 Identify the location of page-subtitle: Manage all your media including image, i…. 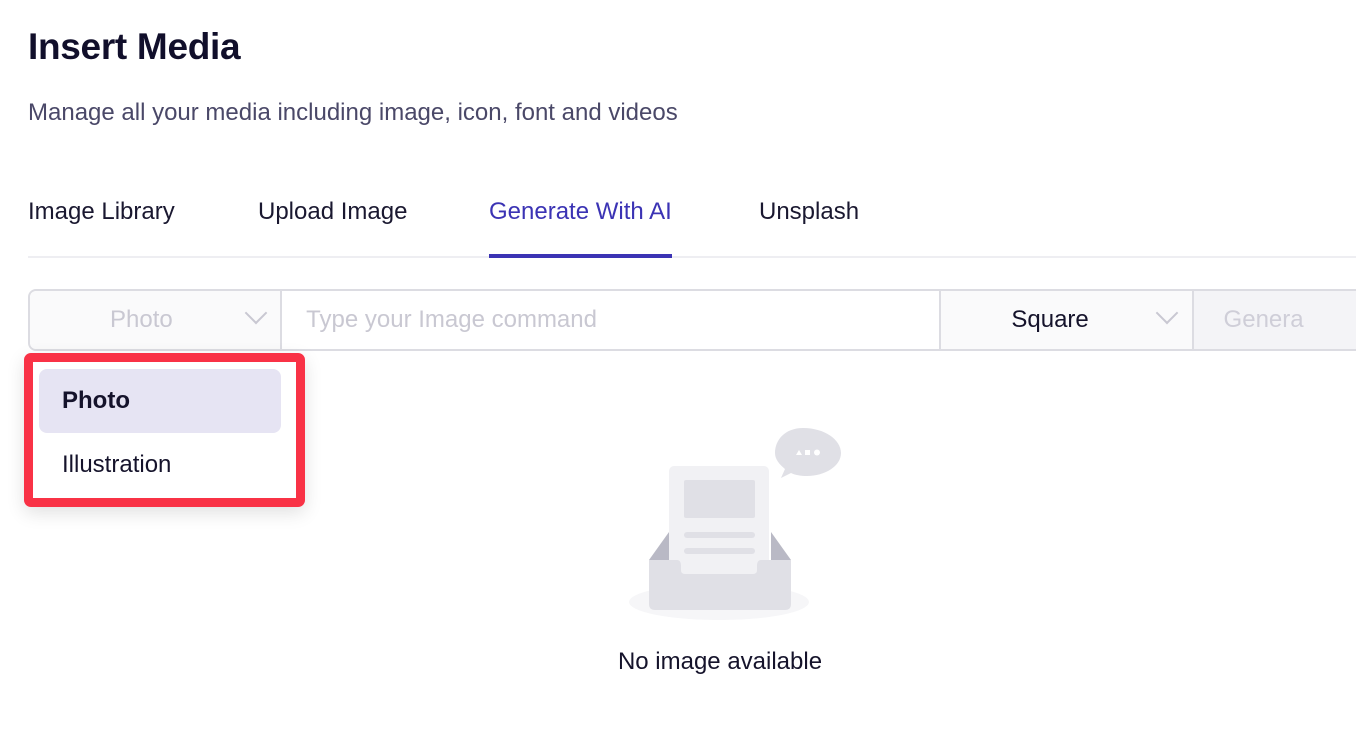
(353, 112).